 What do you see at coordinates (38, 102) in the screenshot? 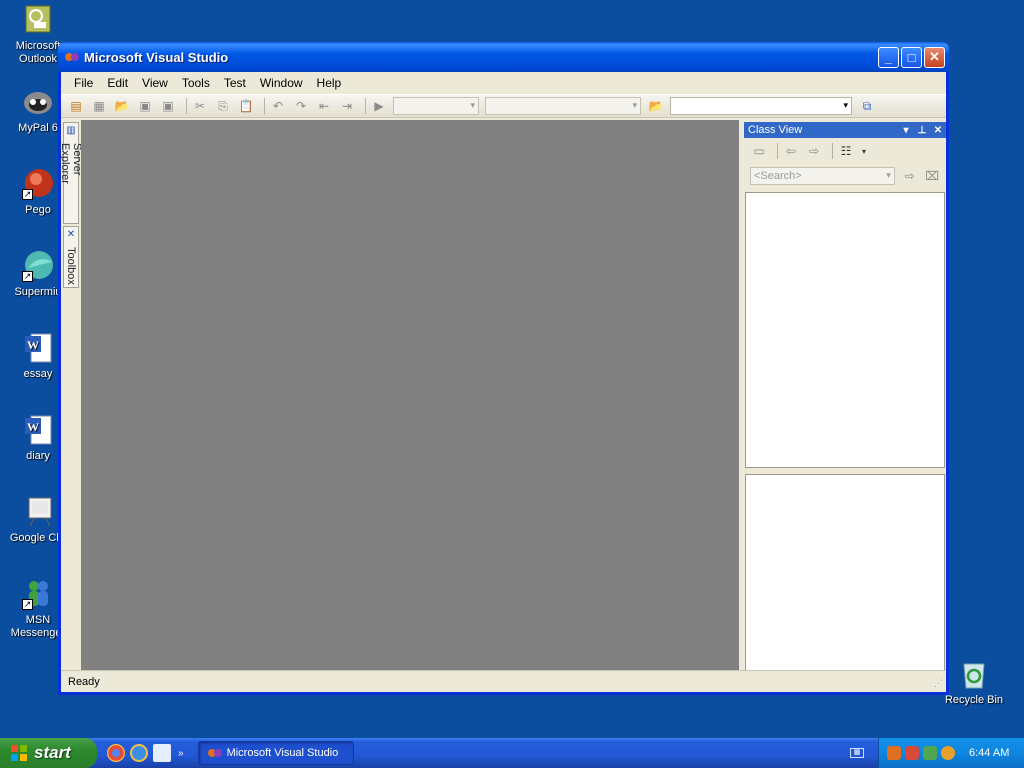
I see `mypal-icon` at bounding box center [38, 102].